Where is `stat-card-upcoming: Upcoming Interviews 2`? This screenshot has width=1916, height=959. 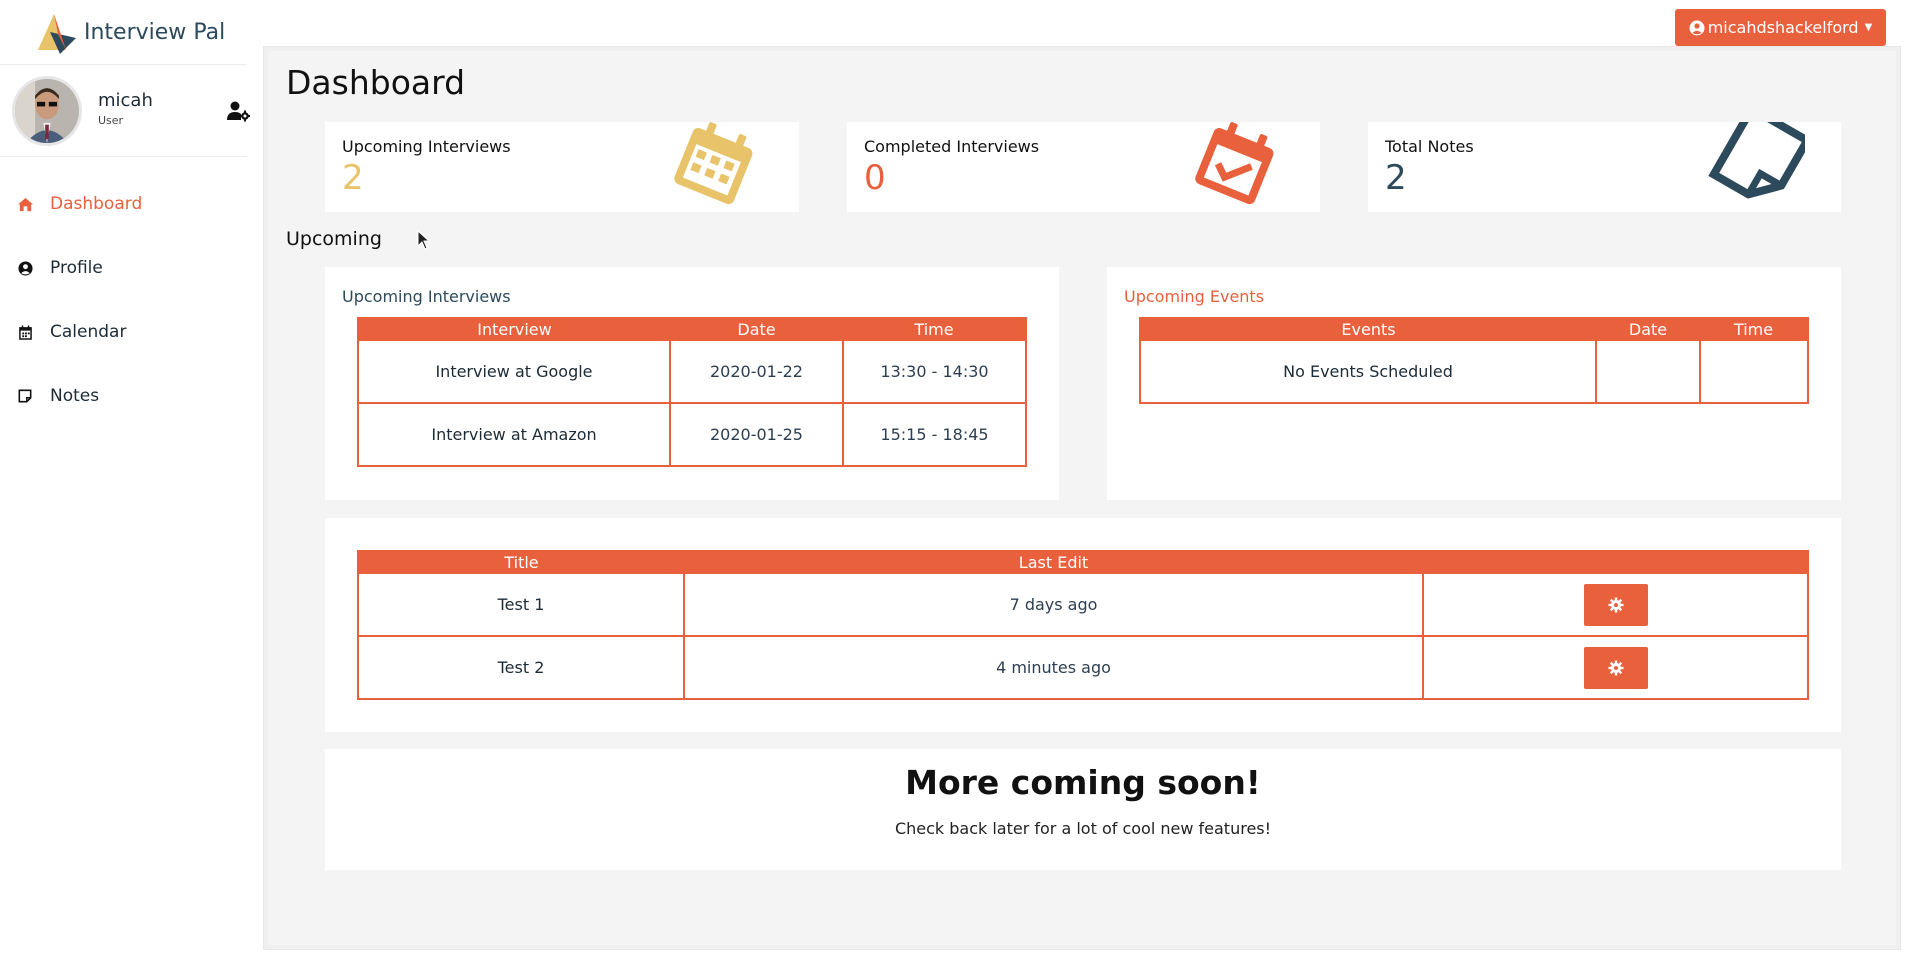 stat-card-upcoming: Upcoming Interviews 2 is located at coordinates (562, 167).